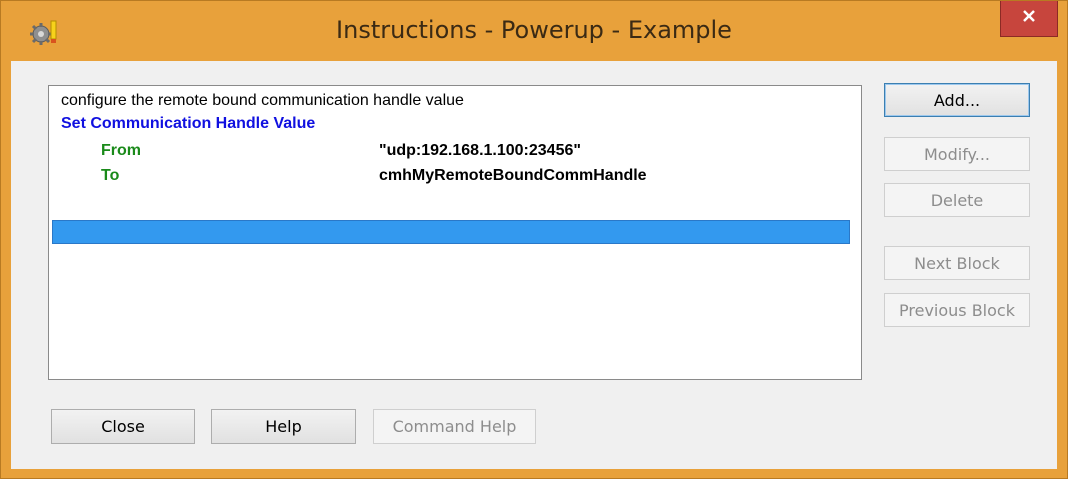 This screenshot has width=1068, height=479. Describe the element at coordinates (188, 124) in the screenshot. I see `command-line: Set Communication Handle Value` at that location.